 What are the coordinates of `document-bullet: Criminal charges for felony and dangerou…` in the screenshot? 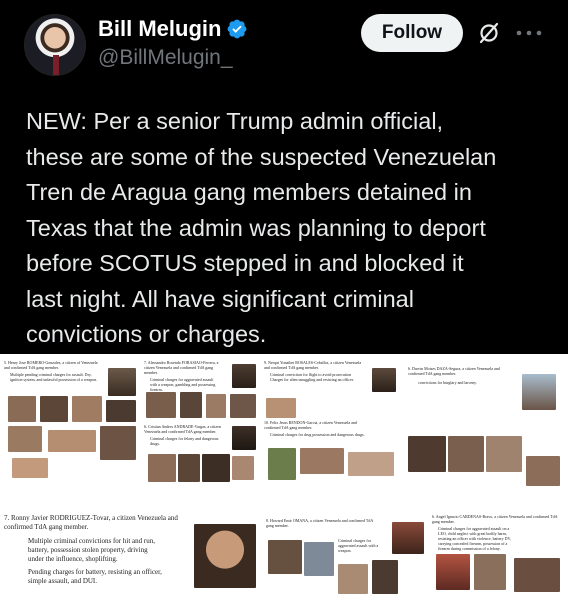 It's located at (184, 441).